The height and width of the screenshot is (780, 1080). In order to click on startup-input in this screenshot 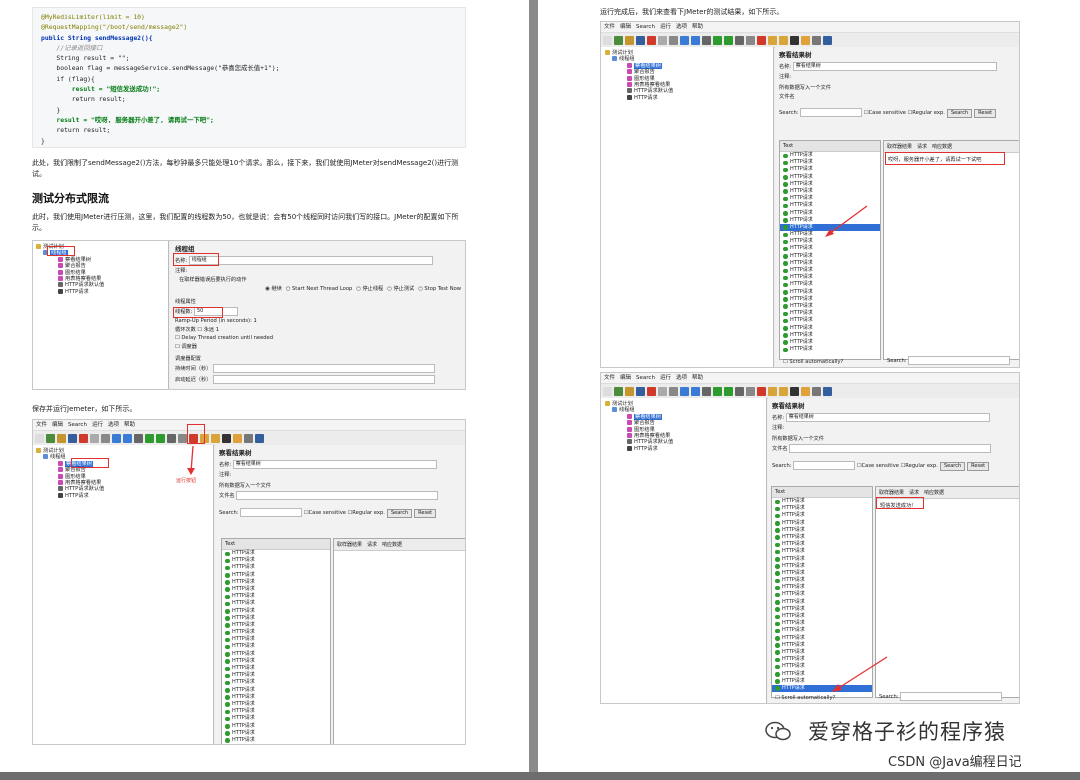, I will do `click(323, 379)`.